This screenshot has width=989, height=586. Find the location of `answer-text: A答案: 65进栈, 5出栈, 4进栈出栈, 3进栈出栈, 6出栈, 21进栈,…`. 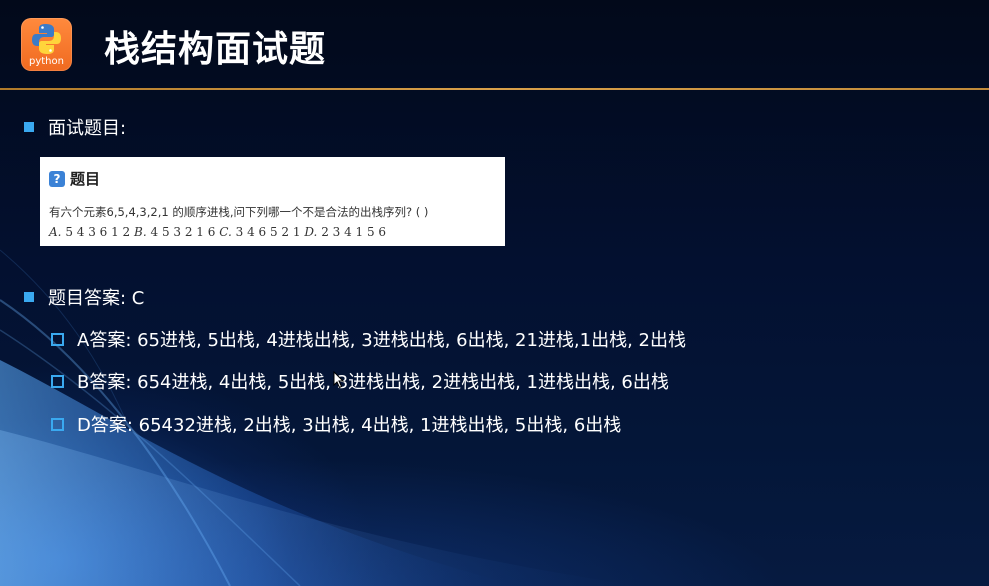

answer-text: A答案: 65进栈, 5出栈, 4进栈出栈, 3进栈出栈, 6出栈, 21进栈,… is located at coordinates (382, 340).